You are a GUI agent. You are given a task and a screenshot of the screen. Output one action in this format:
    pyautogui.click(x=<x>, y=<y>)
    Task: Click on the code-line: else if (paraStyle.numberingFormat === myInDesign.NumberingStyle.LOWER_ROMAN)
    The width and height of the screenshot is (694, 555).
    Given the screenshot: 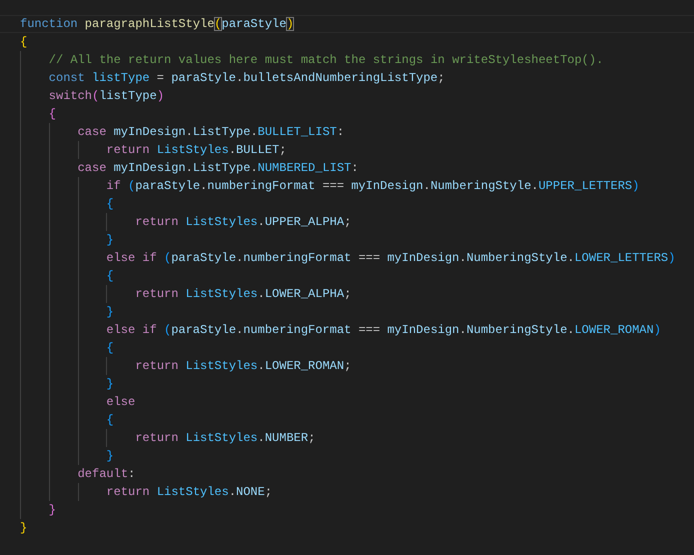 What is the action you would take?
    pyautogui.click(x=383, y=330)
    